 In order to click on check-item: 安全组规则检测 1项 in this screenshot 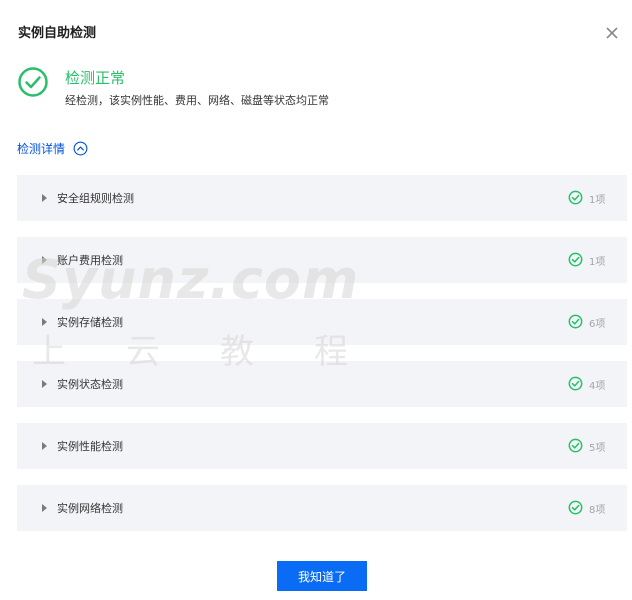, I will do `click(322, 198)`.